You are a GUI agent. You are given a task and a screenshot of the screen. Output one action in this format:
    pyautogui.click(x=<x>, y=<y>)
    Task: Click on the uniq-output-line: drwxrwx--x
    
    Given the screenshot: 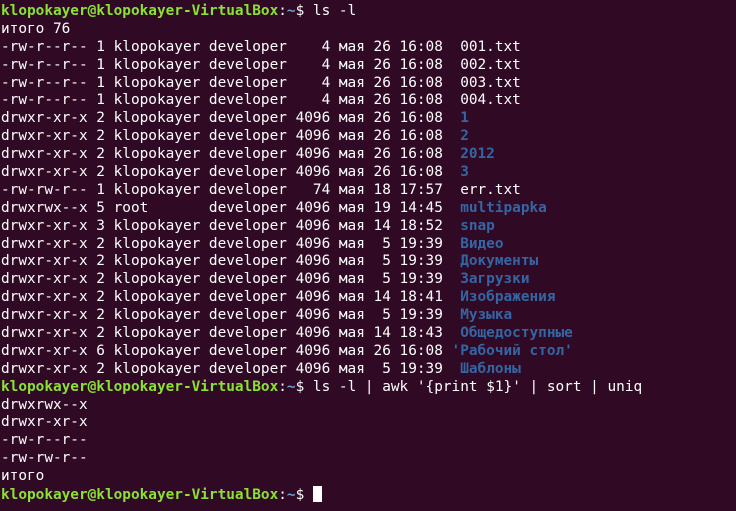 What is the action you would take?
    pyautogui.click(x=44, y=404)
    